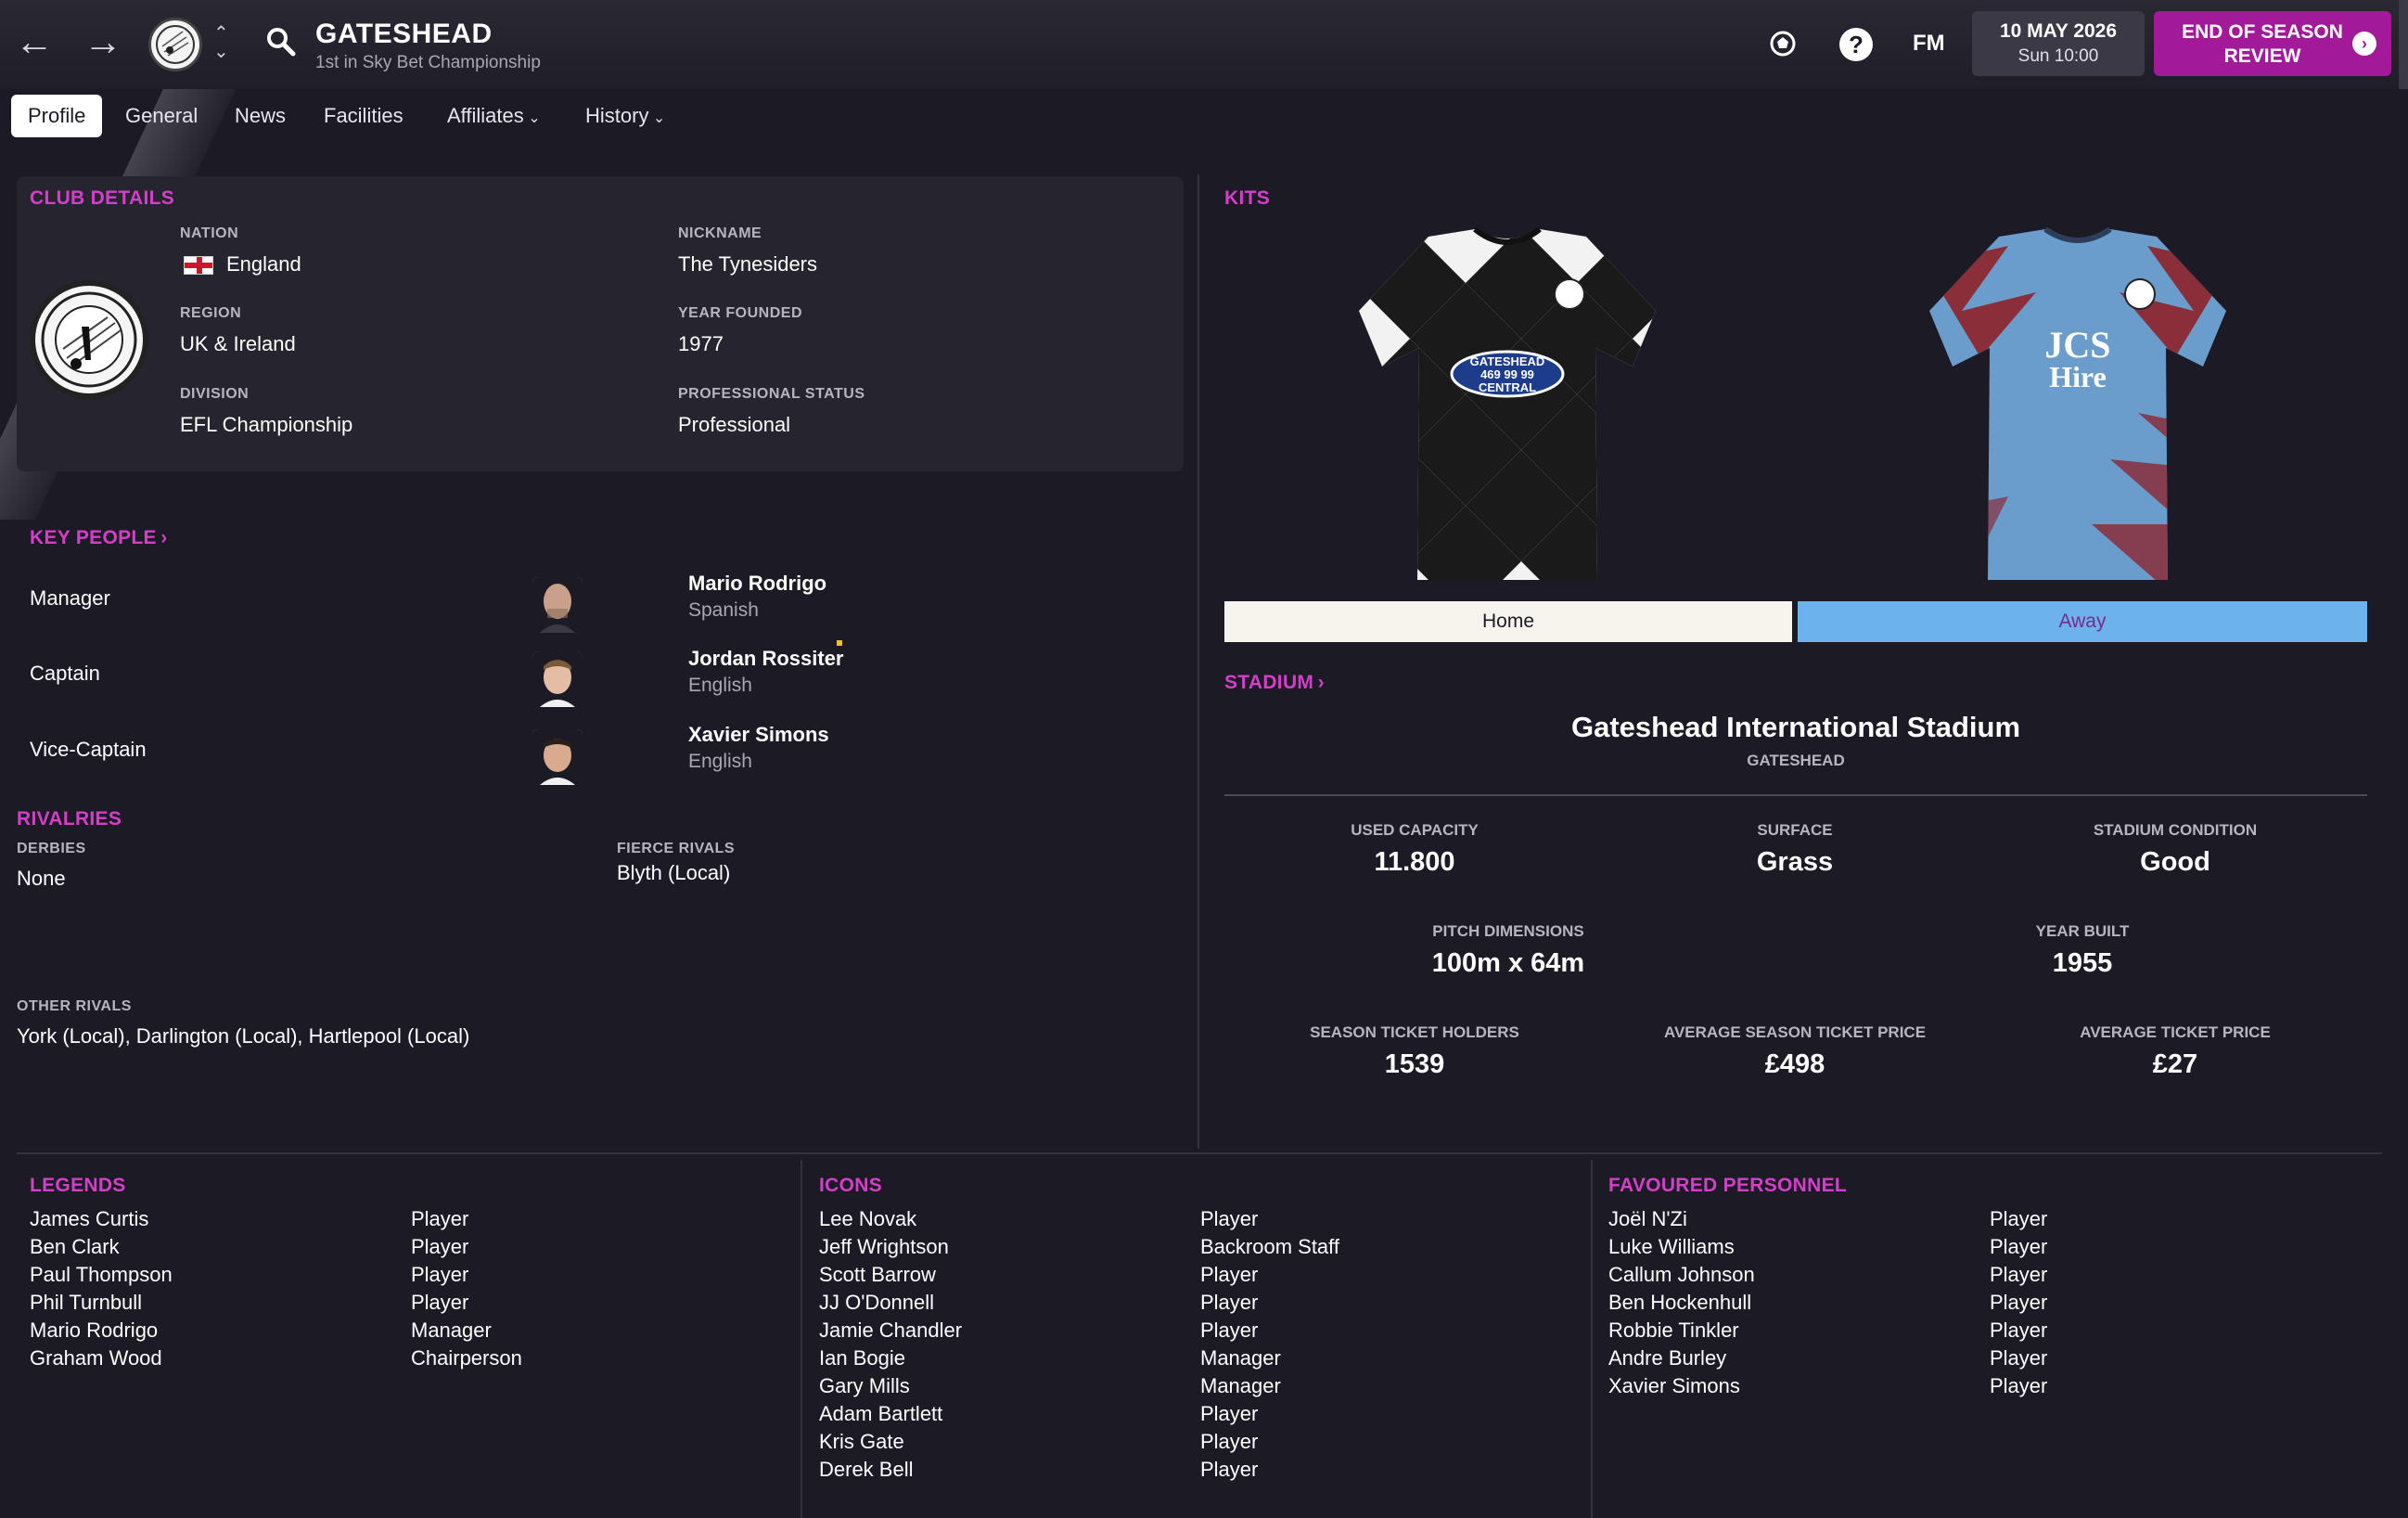  I want to click on list-item: Joël N'Zi, so click(1681, 1219).